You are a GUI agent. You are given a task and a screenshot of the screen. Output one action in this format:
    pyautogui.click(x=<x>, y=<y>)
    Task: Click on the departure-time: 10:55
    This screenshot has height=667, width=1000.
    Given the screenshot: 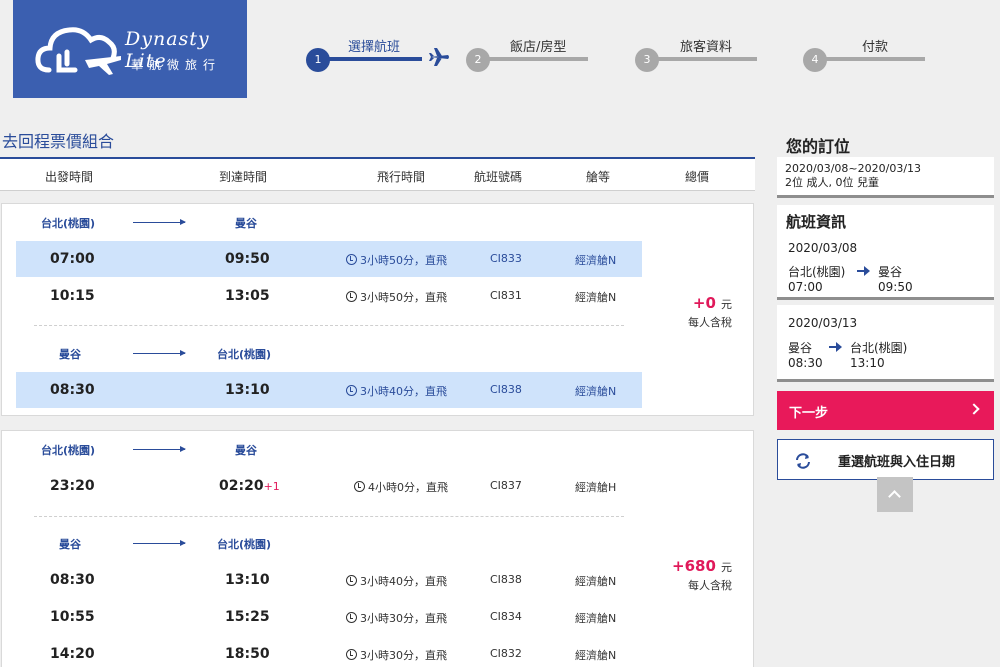 What is the action you would take?
    pyautogui.click(x=72, y=617)
    